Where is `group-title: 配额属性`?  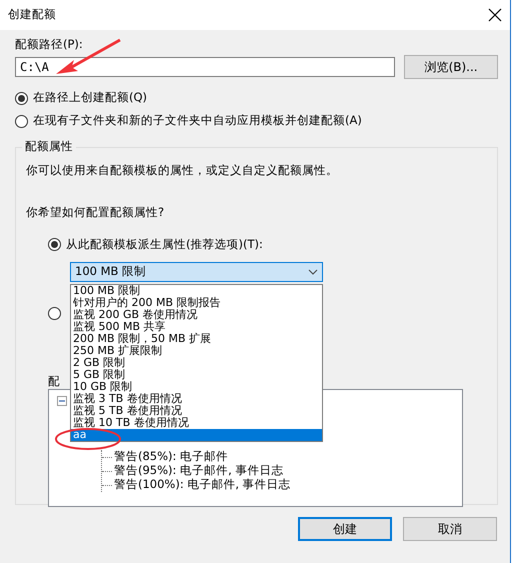
group-title: 配额属性 is located at coordinates (49, 147).